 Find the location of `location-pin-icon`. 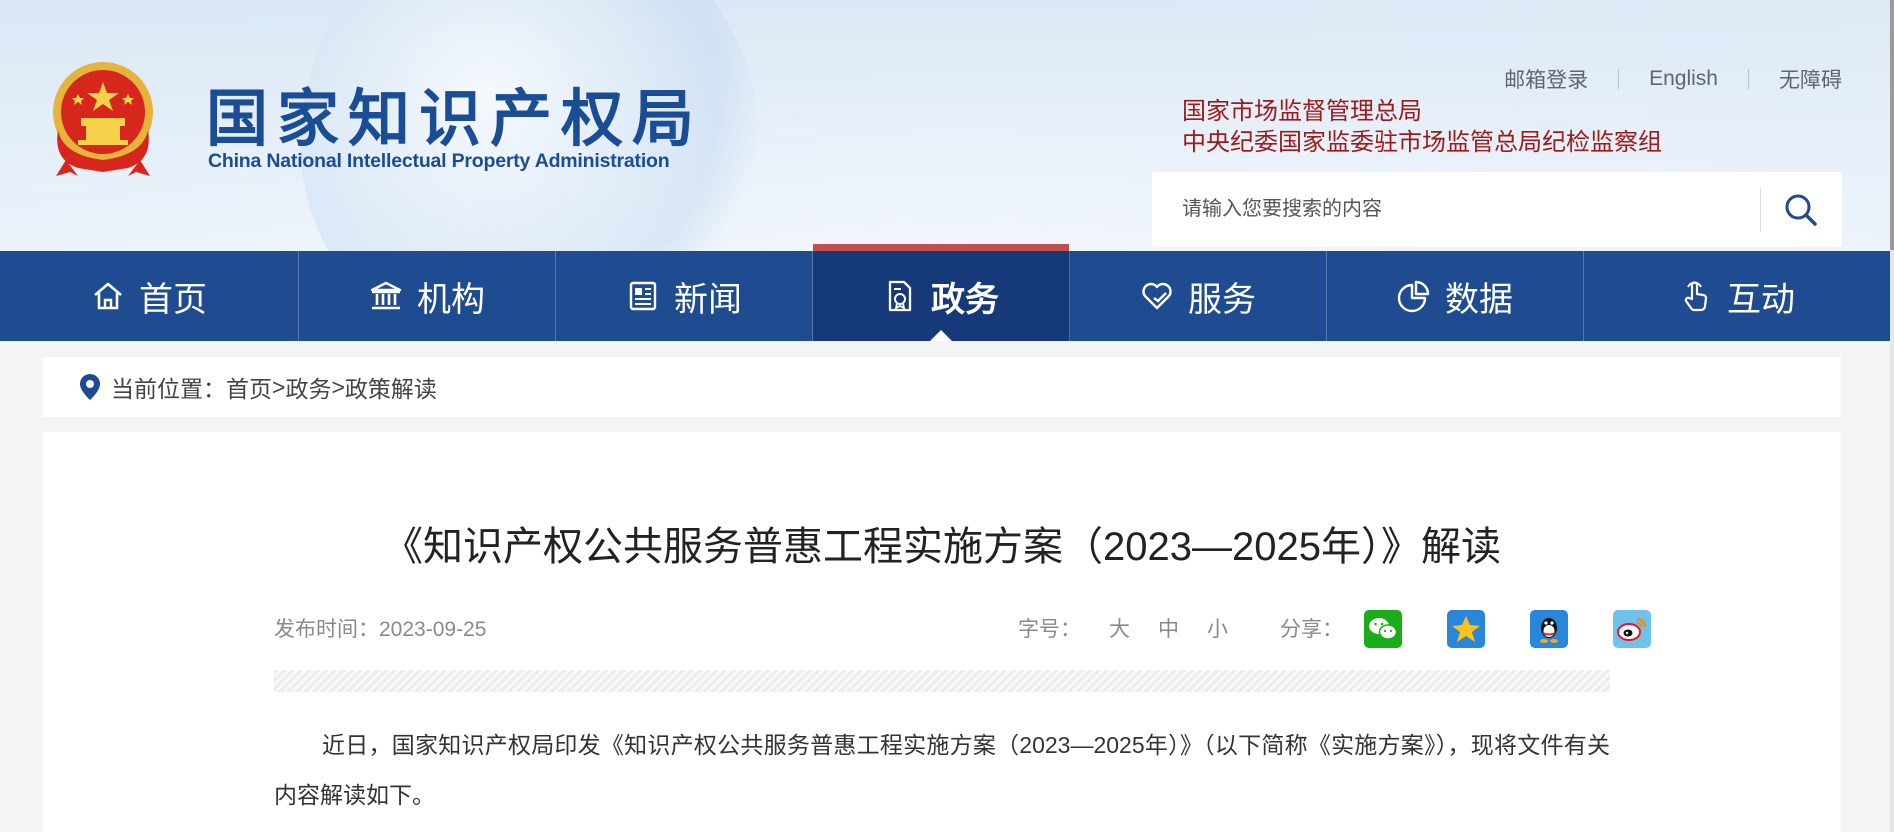

location-pin-icon is located at coordinates (90, 387).